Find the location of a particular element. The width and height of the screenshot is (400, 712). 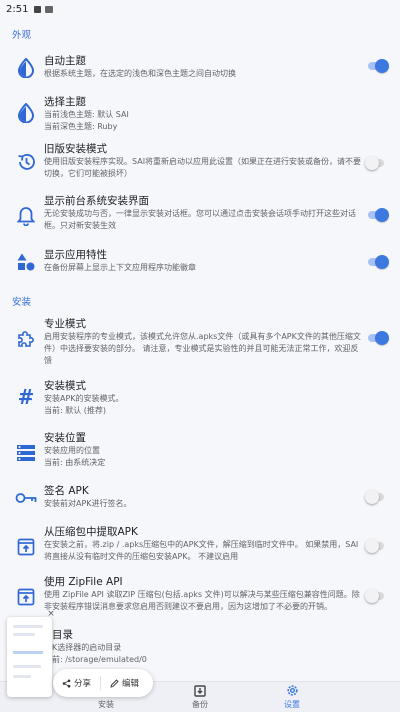

setting-sign-apk: 签名 APK 安装前对APK进行签名。 is located at coordinates (200, 498).